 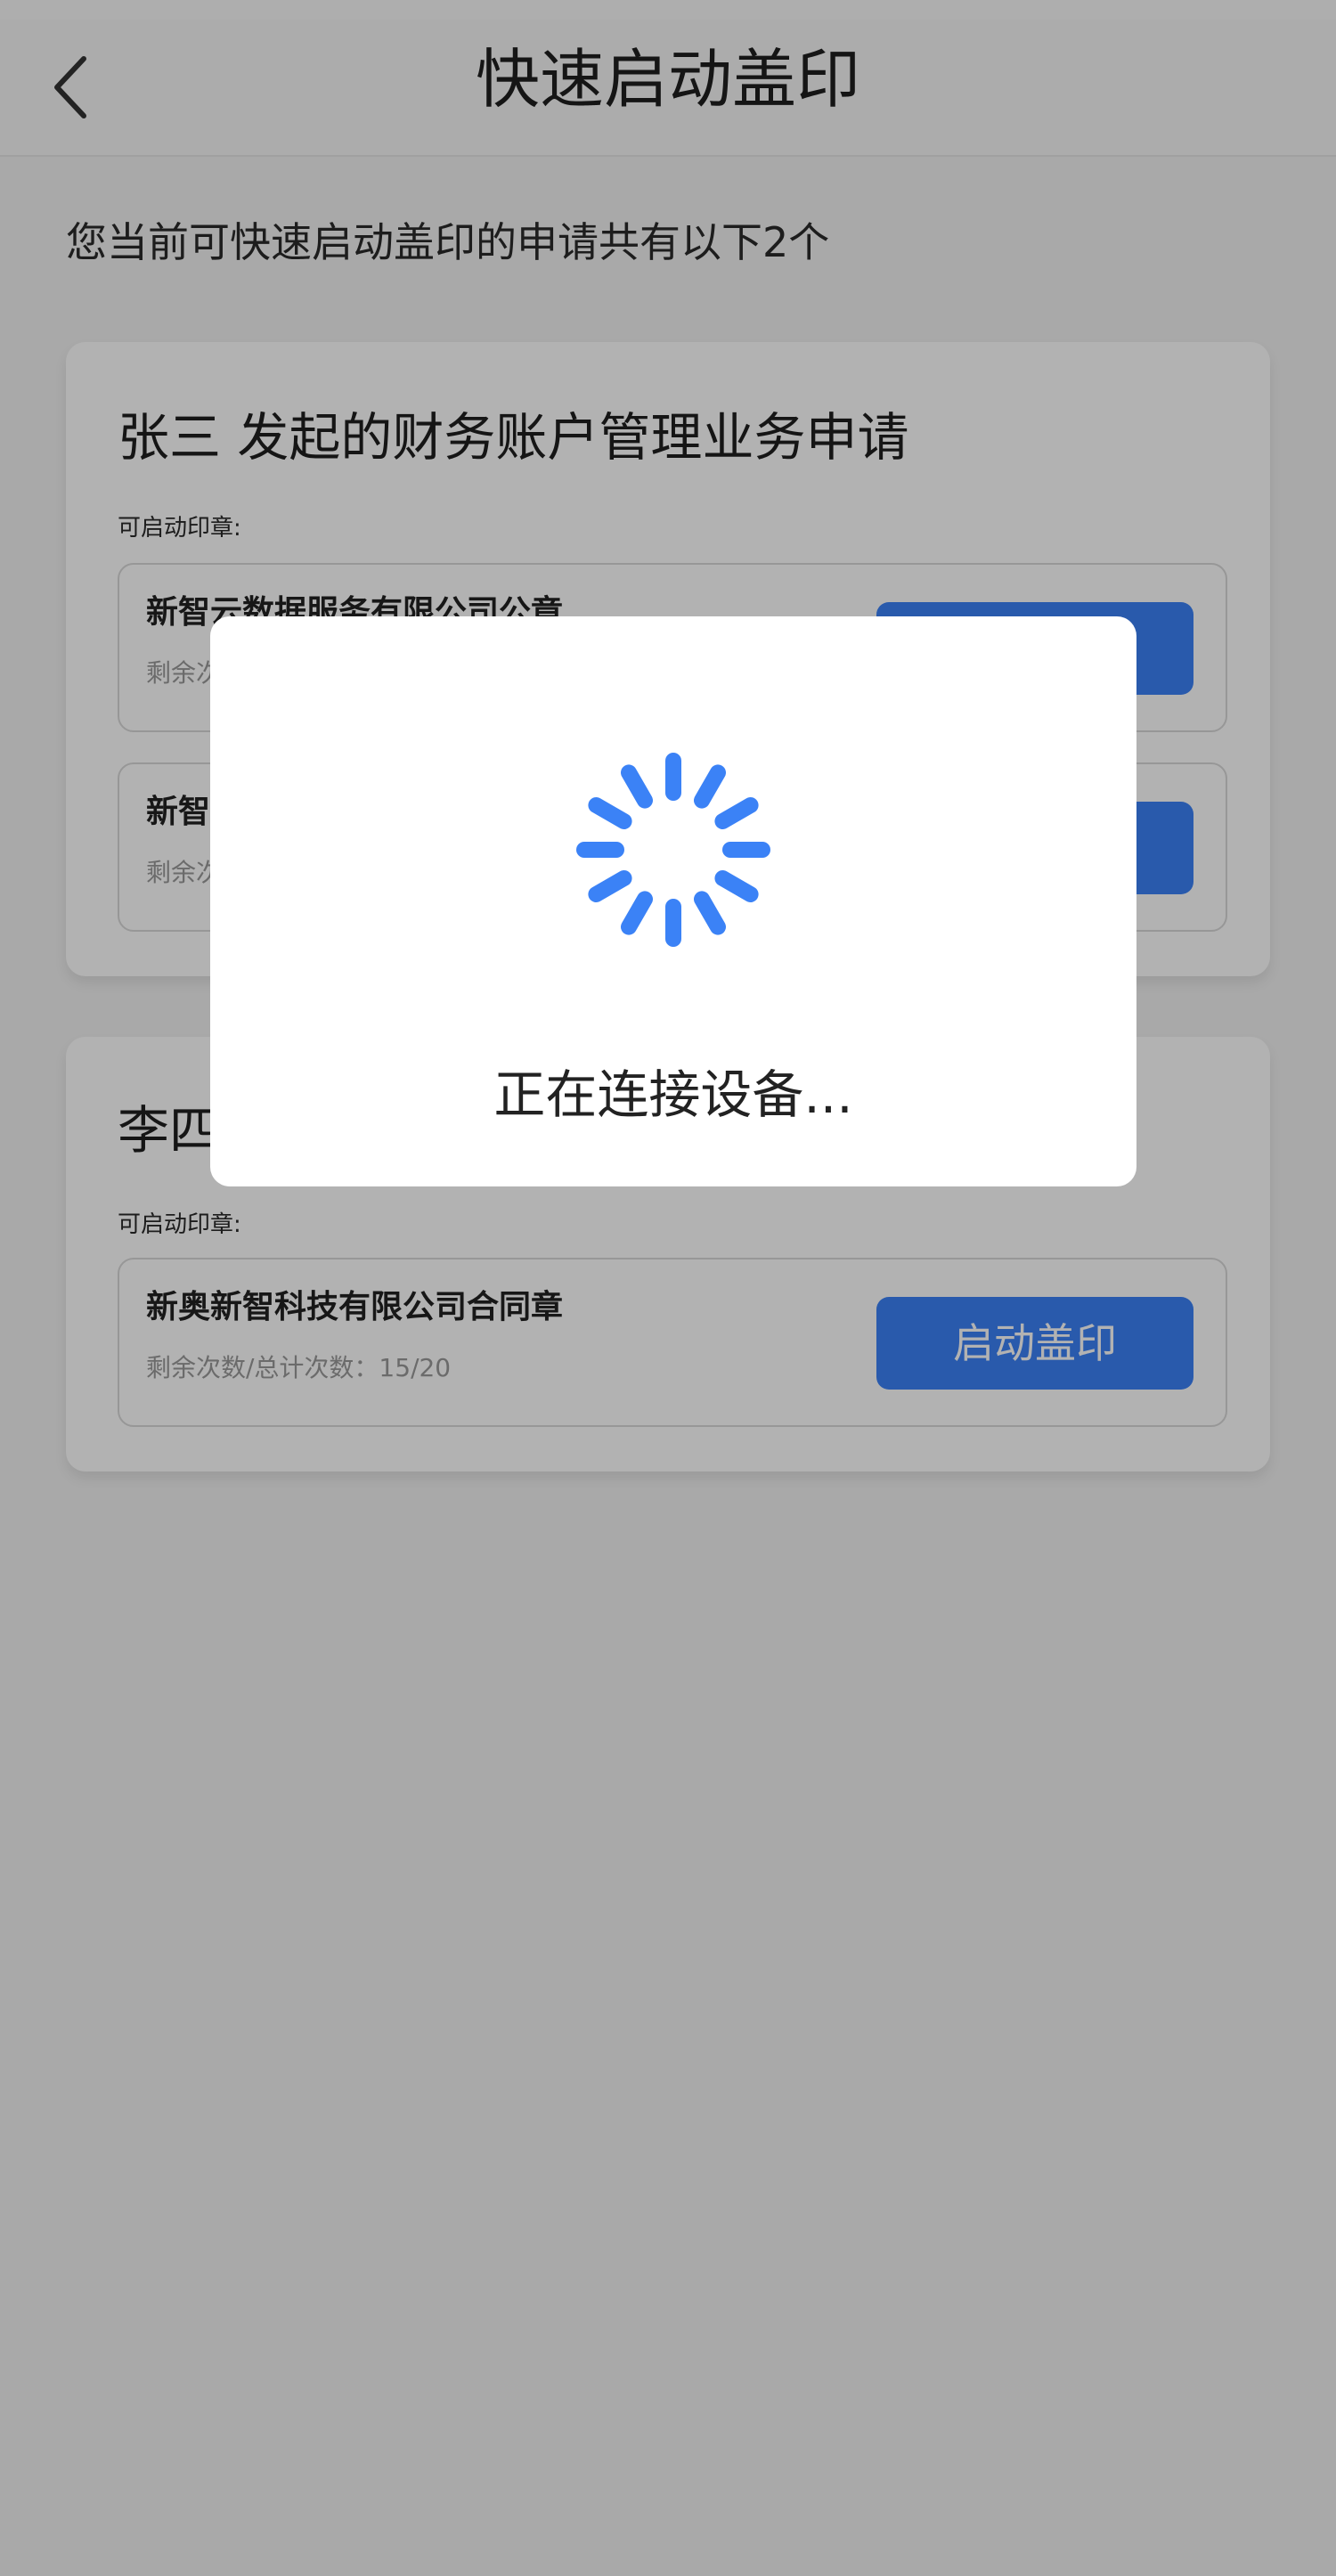 I want to click on loading-spinner-icon, so click(x=673, y=850).